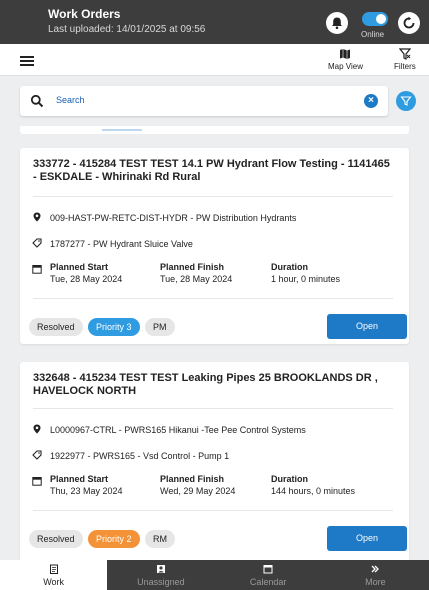 This screenshot has height=590, width=429. I want to click on bottom-navigation: Work Unassigned Calendar More, so click(214, 575).